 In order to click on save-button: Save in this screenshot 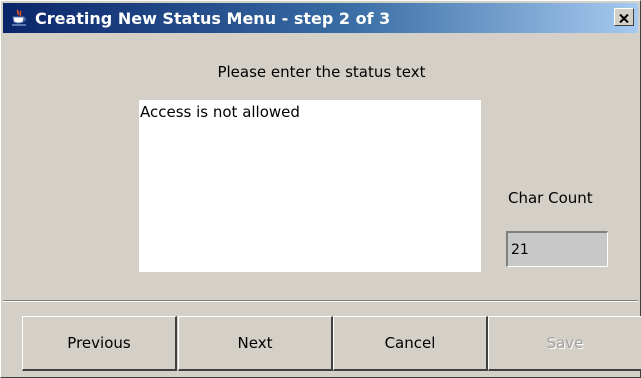, I will do `click(564, 343)`.